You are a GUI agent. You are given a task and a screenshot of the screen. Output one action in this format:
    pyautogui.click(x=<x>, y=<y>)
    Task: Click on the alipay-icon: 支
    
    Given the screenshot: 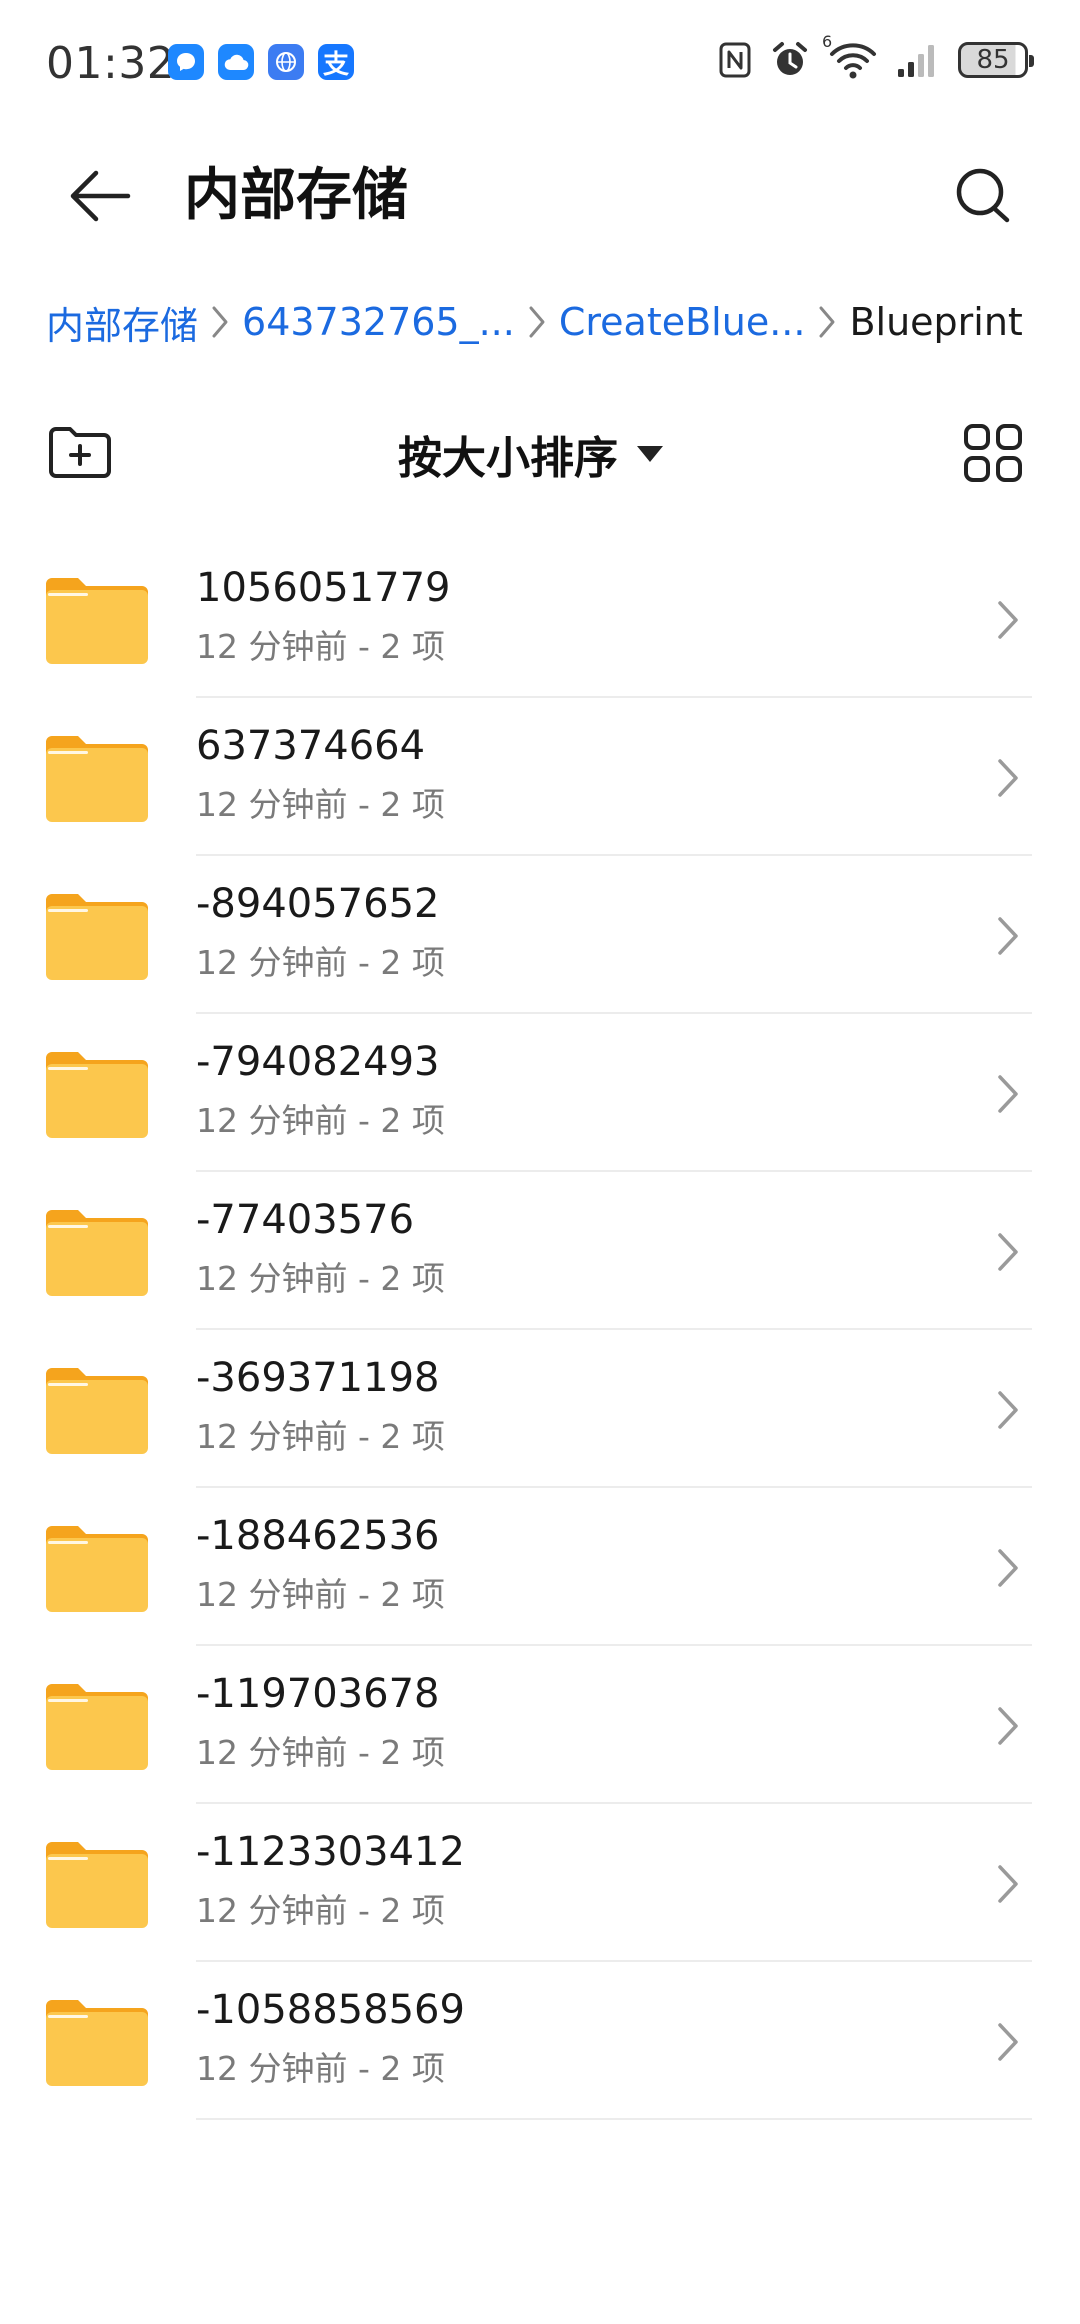 What is the action you would take?
    pyautogui.click(x=336, y=62)
    